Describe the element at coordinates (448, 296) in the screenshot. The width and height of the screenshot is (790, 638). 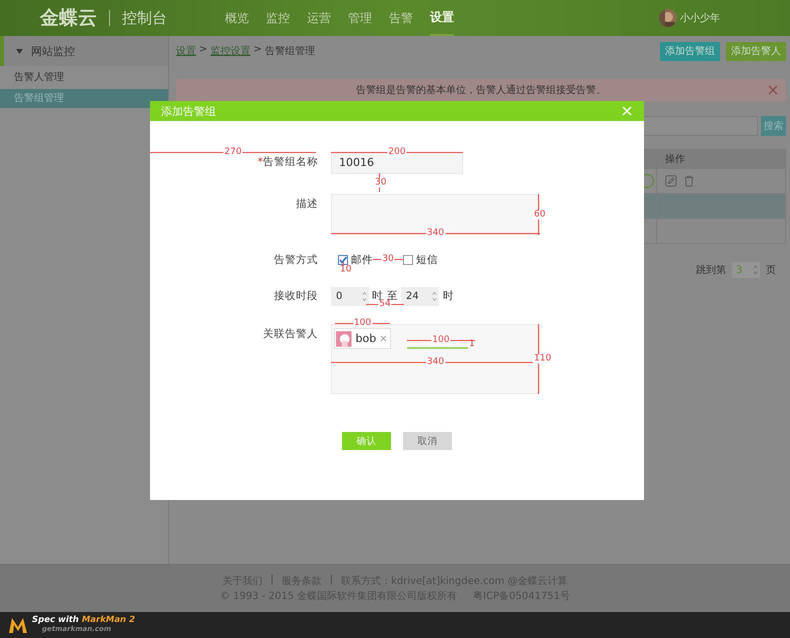
I see `unit-label: 时` at that location.